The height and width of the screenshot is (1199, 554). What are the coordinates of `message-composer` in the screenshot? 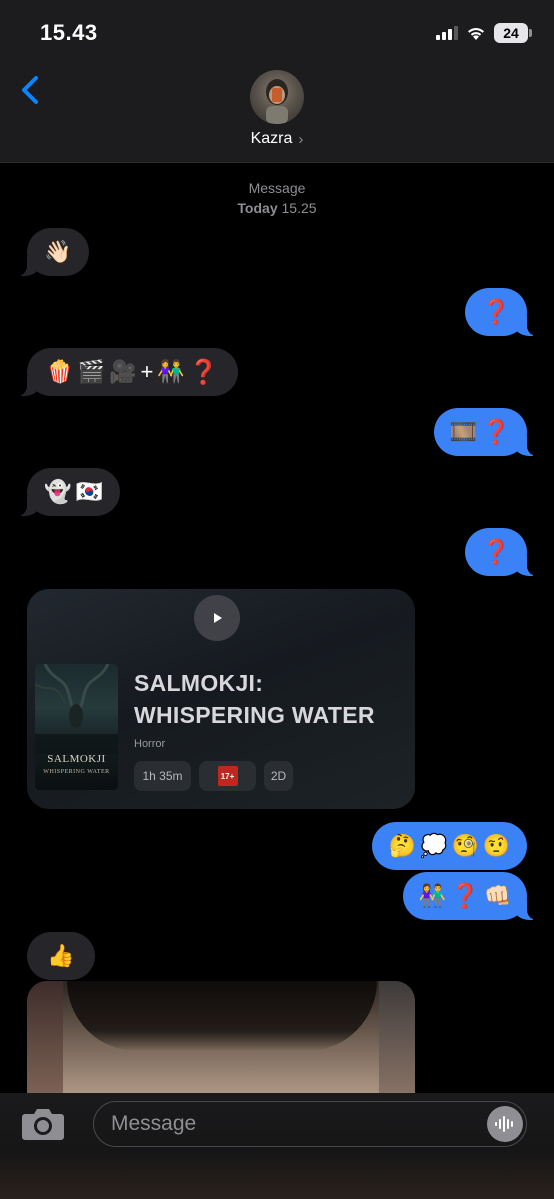 It's located at (277, 1146).